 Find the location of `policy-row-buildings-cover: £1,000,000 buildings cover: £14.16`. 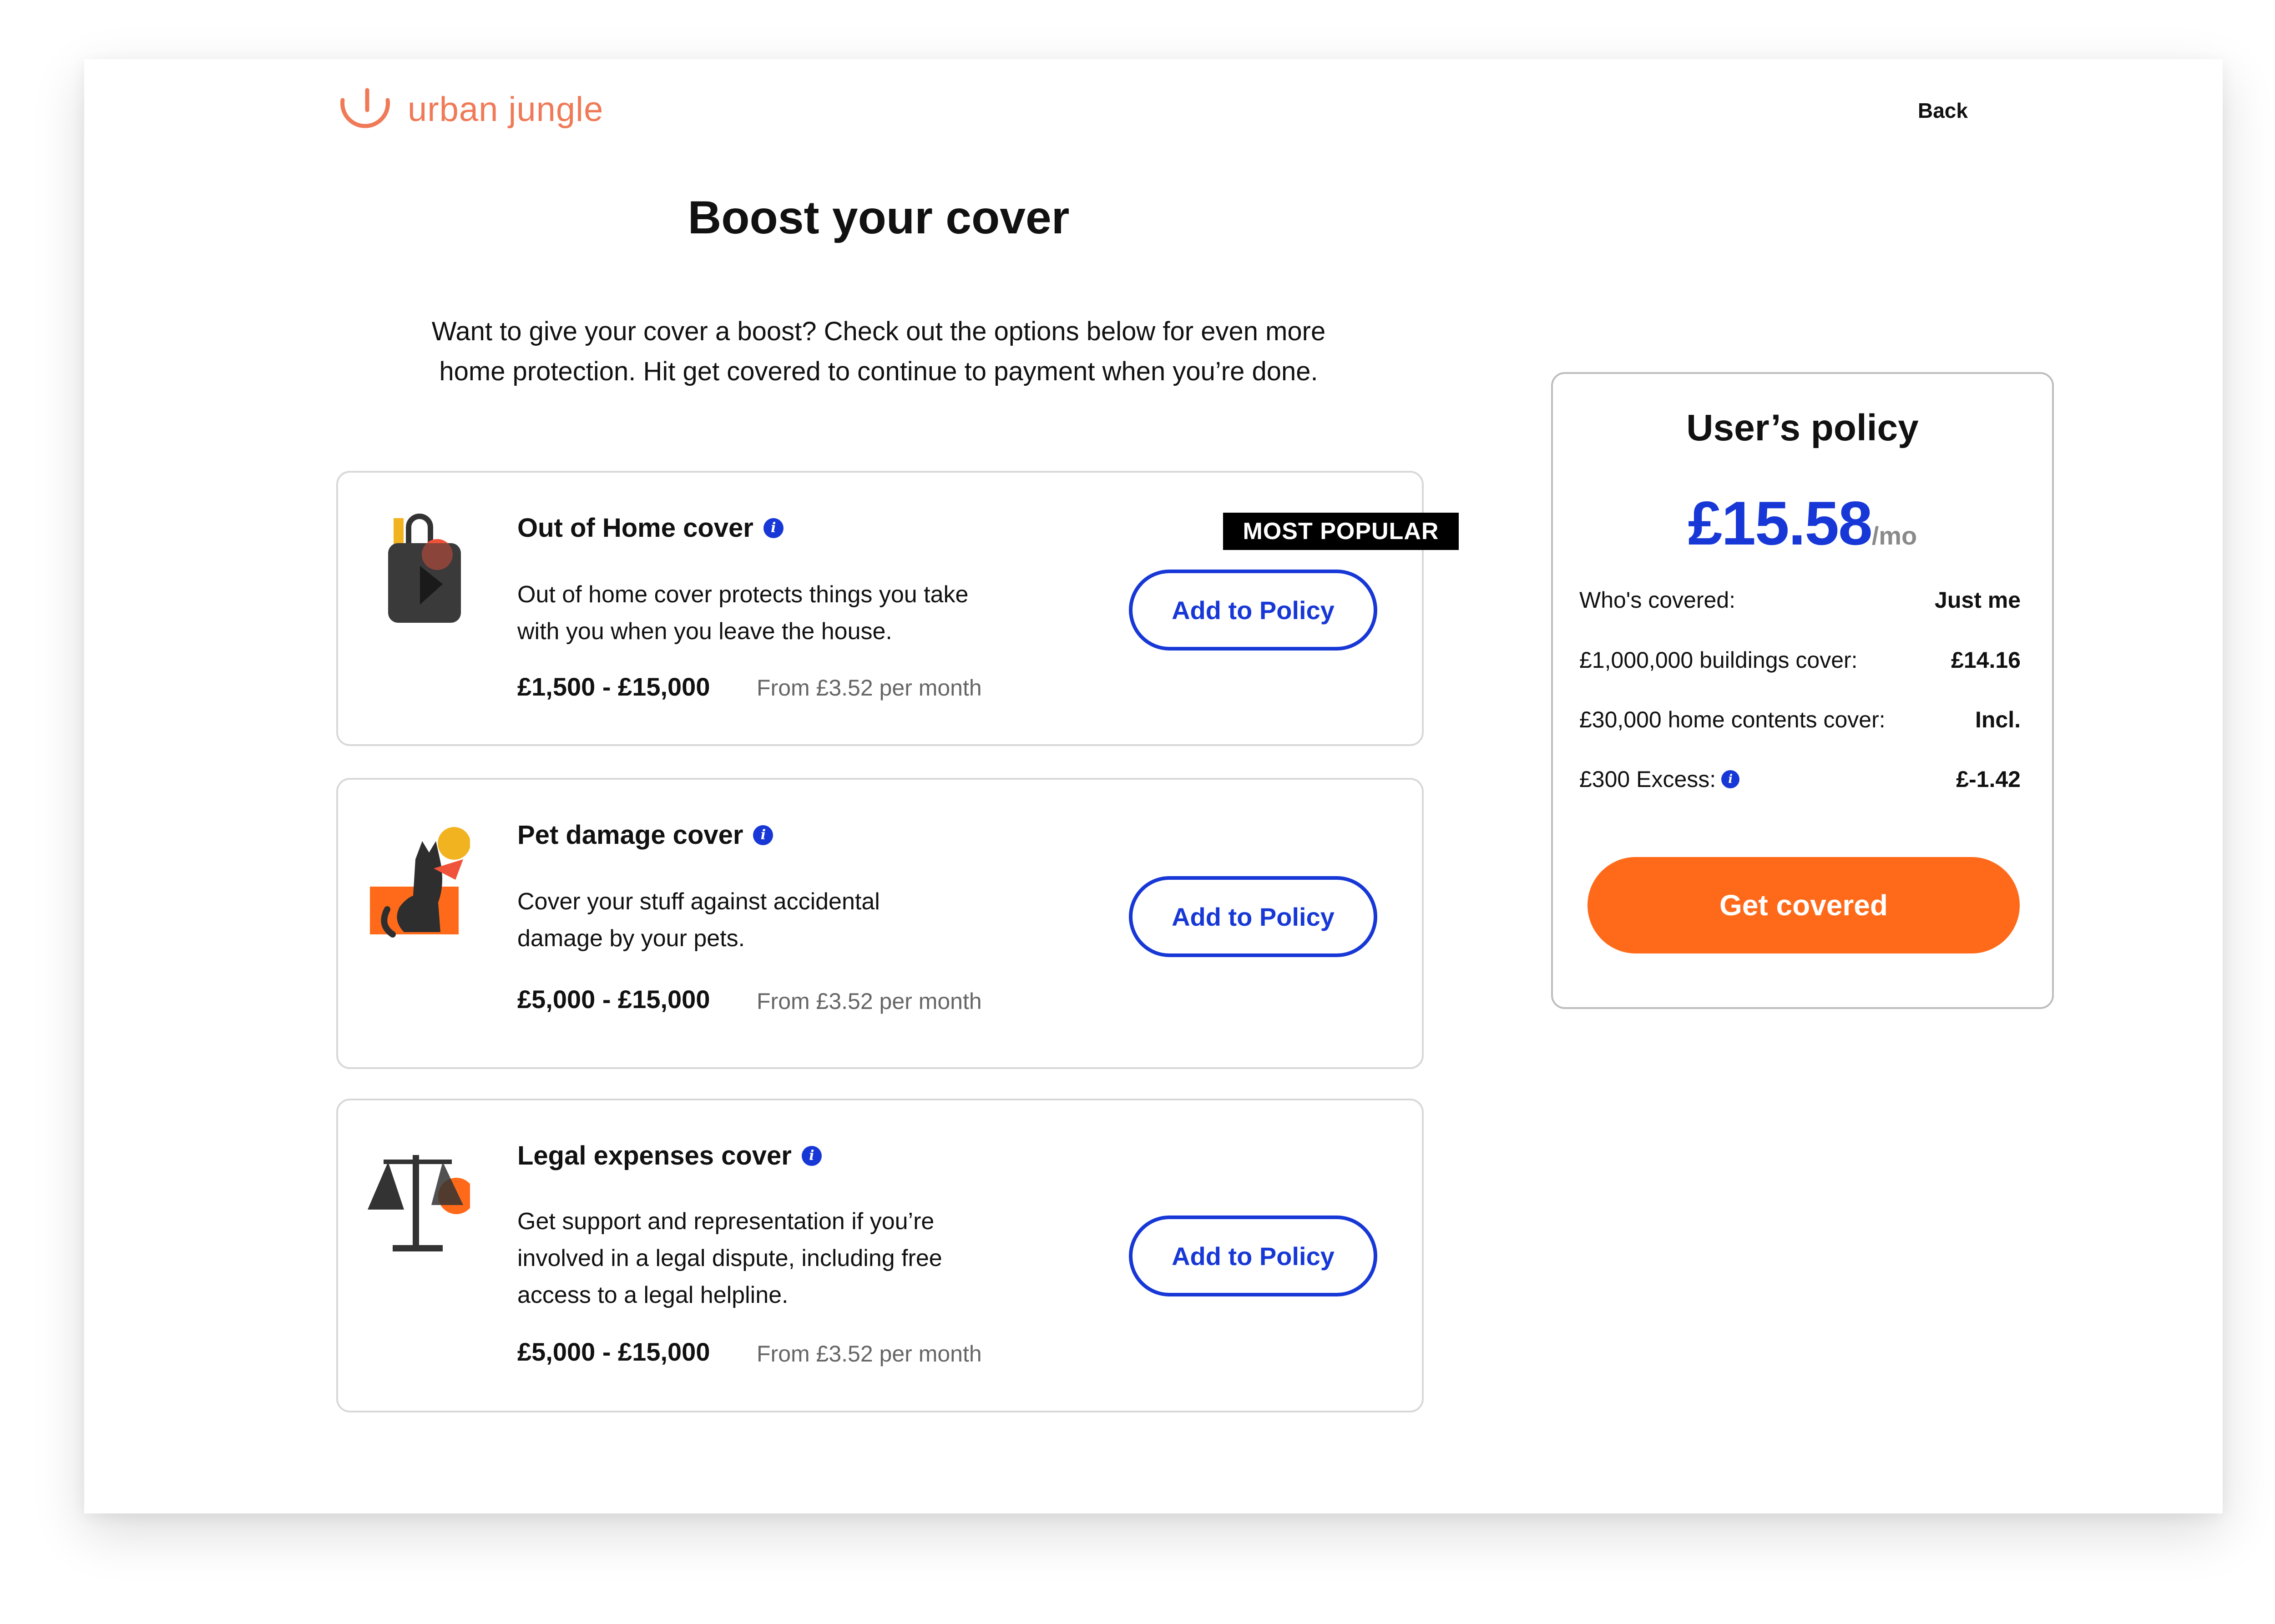

policy-row-buildings-cover: £1,000,000 buildings cover: £14.16 is located at coordinates (1800, 660).